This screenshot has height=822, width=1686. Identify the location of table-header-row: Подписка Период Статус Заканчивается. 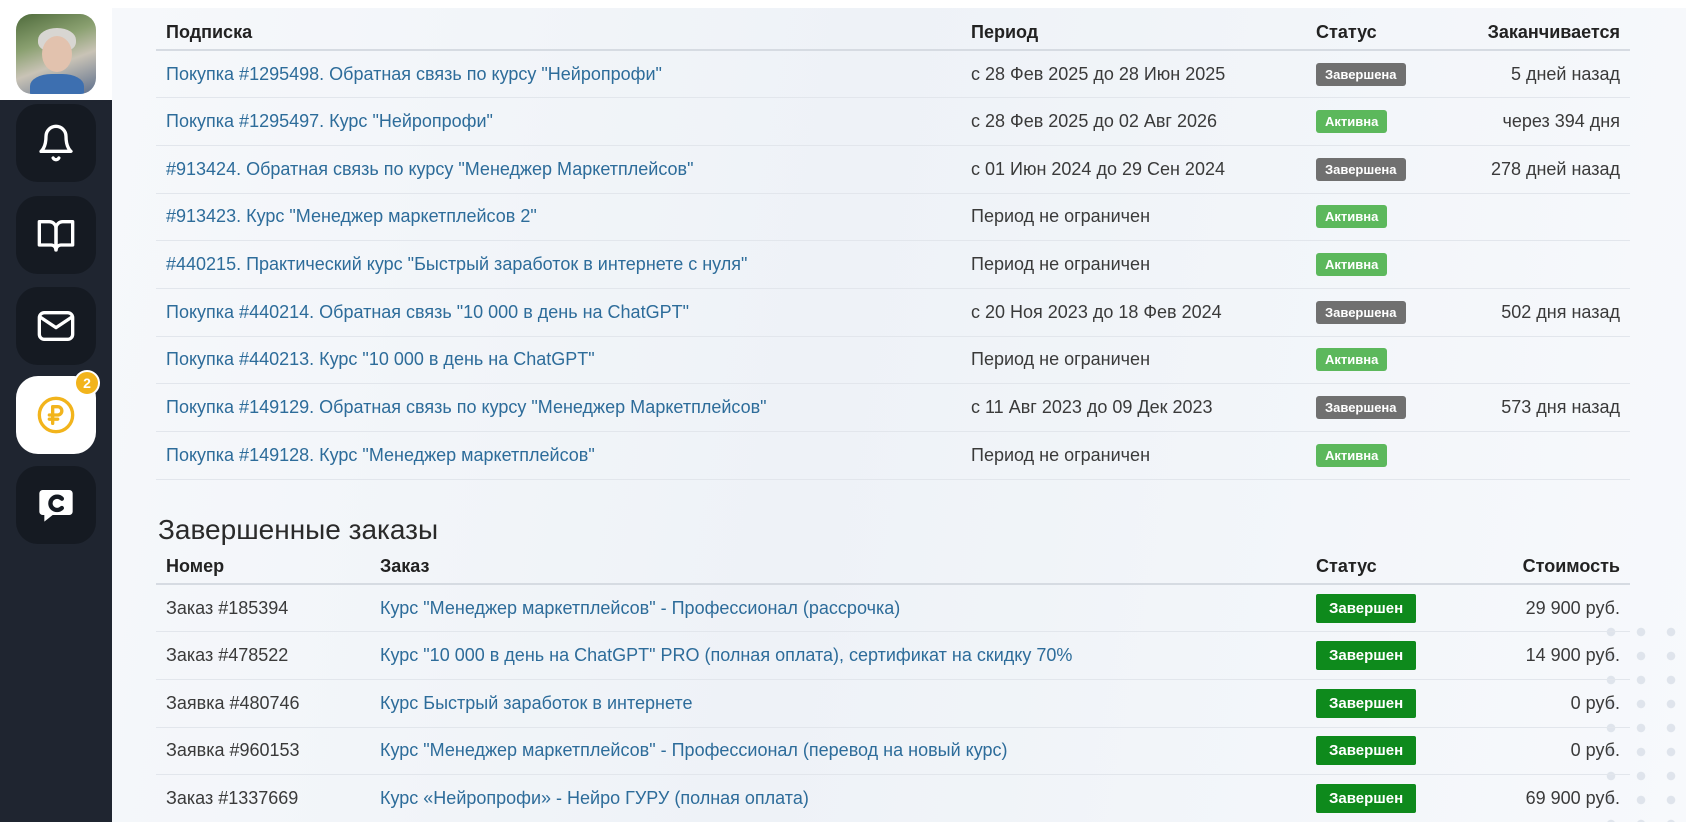
(893, 33).